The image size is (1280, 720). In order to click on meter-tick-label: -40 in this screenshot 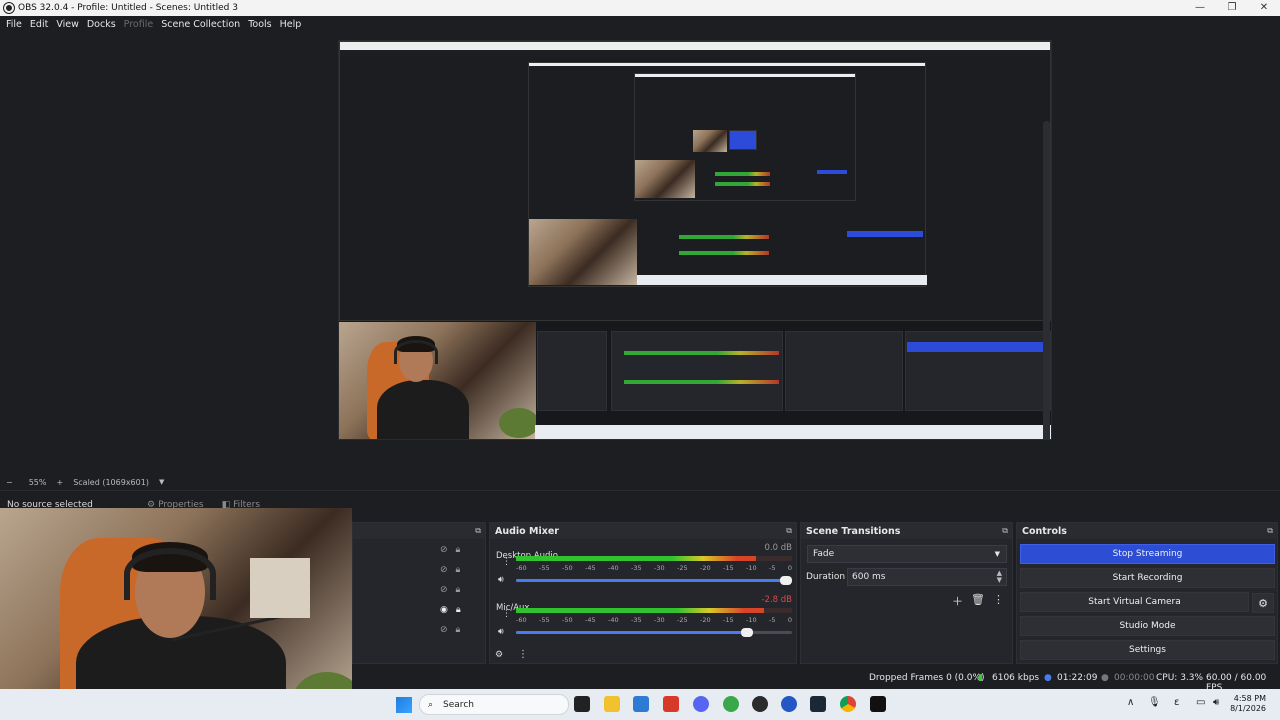, I will do `click(613, 620)`.